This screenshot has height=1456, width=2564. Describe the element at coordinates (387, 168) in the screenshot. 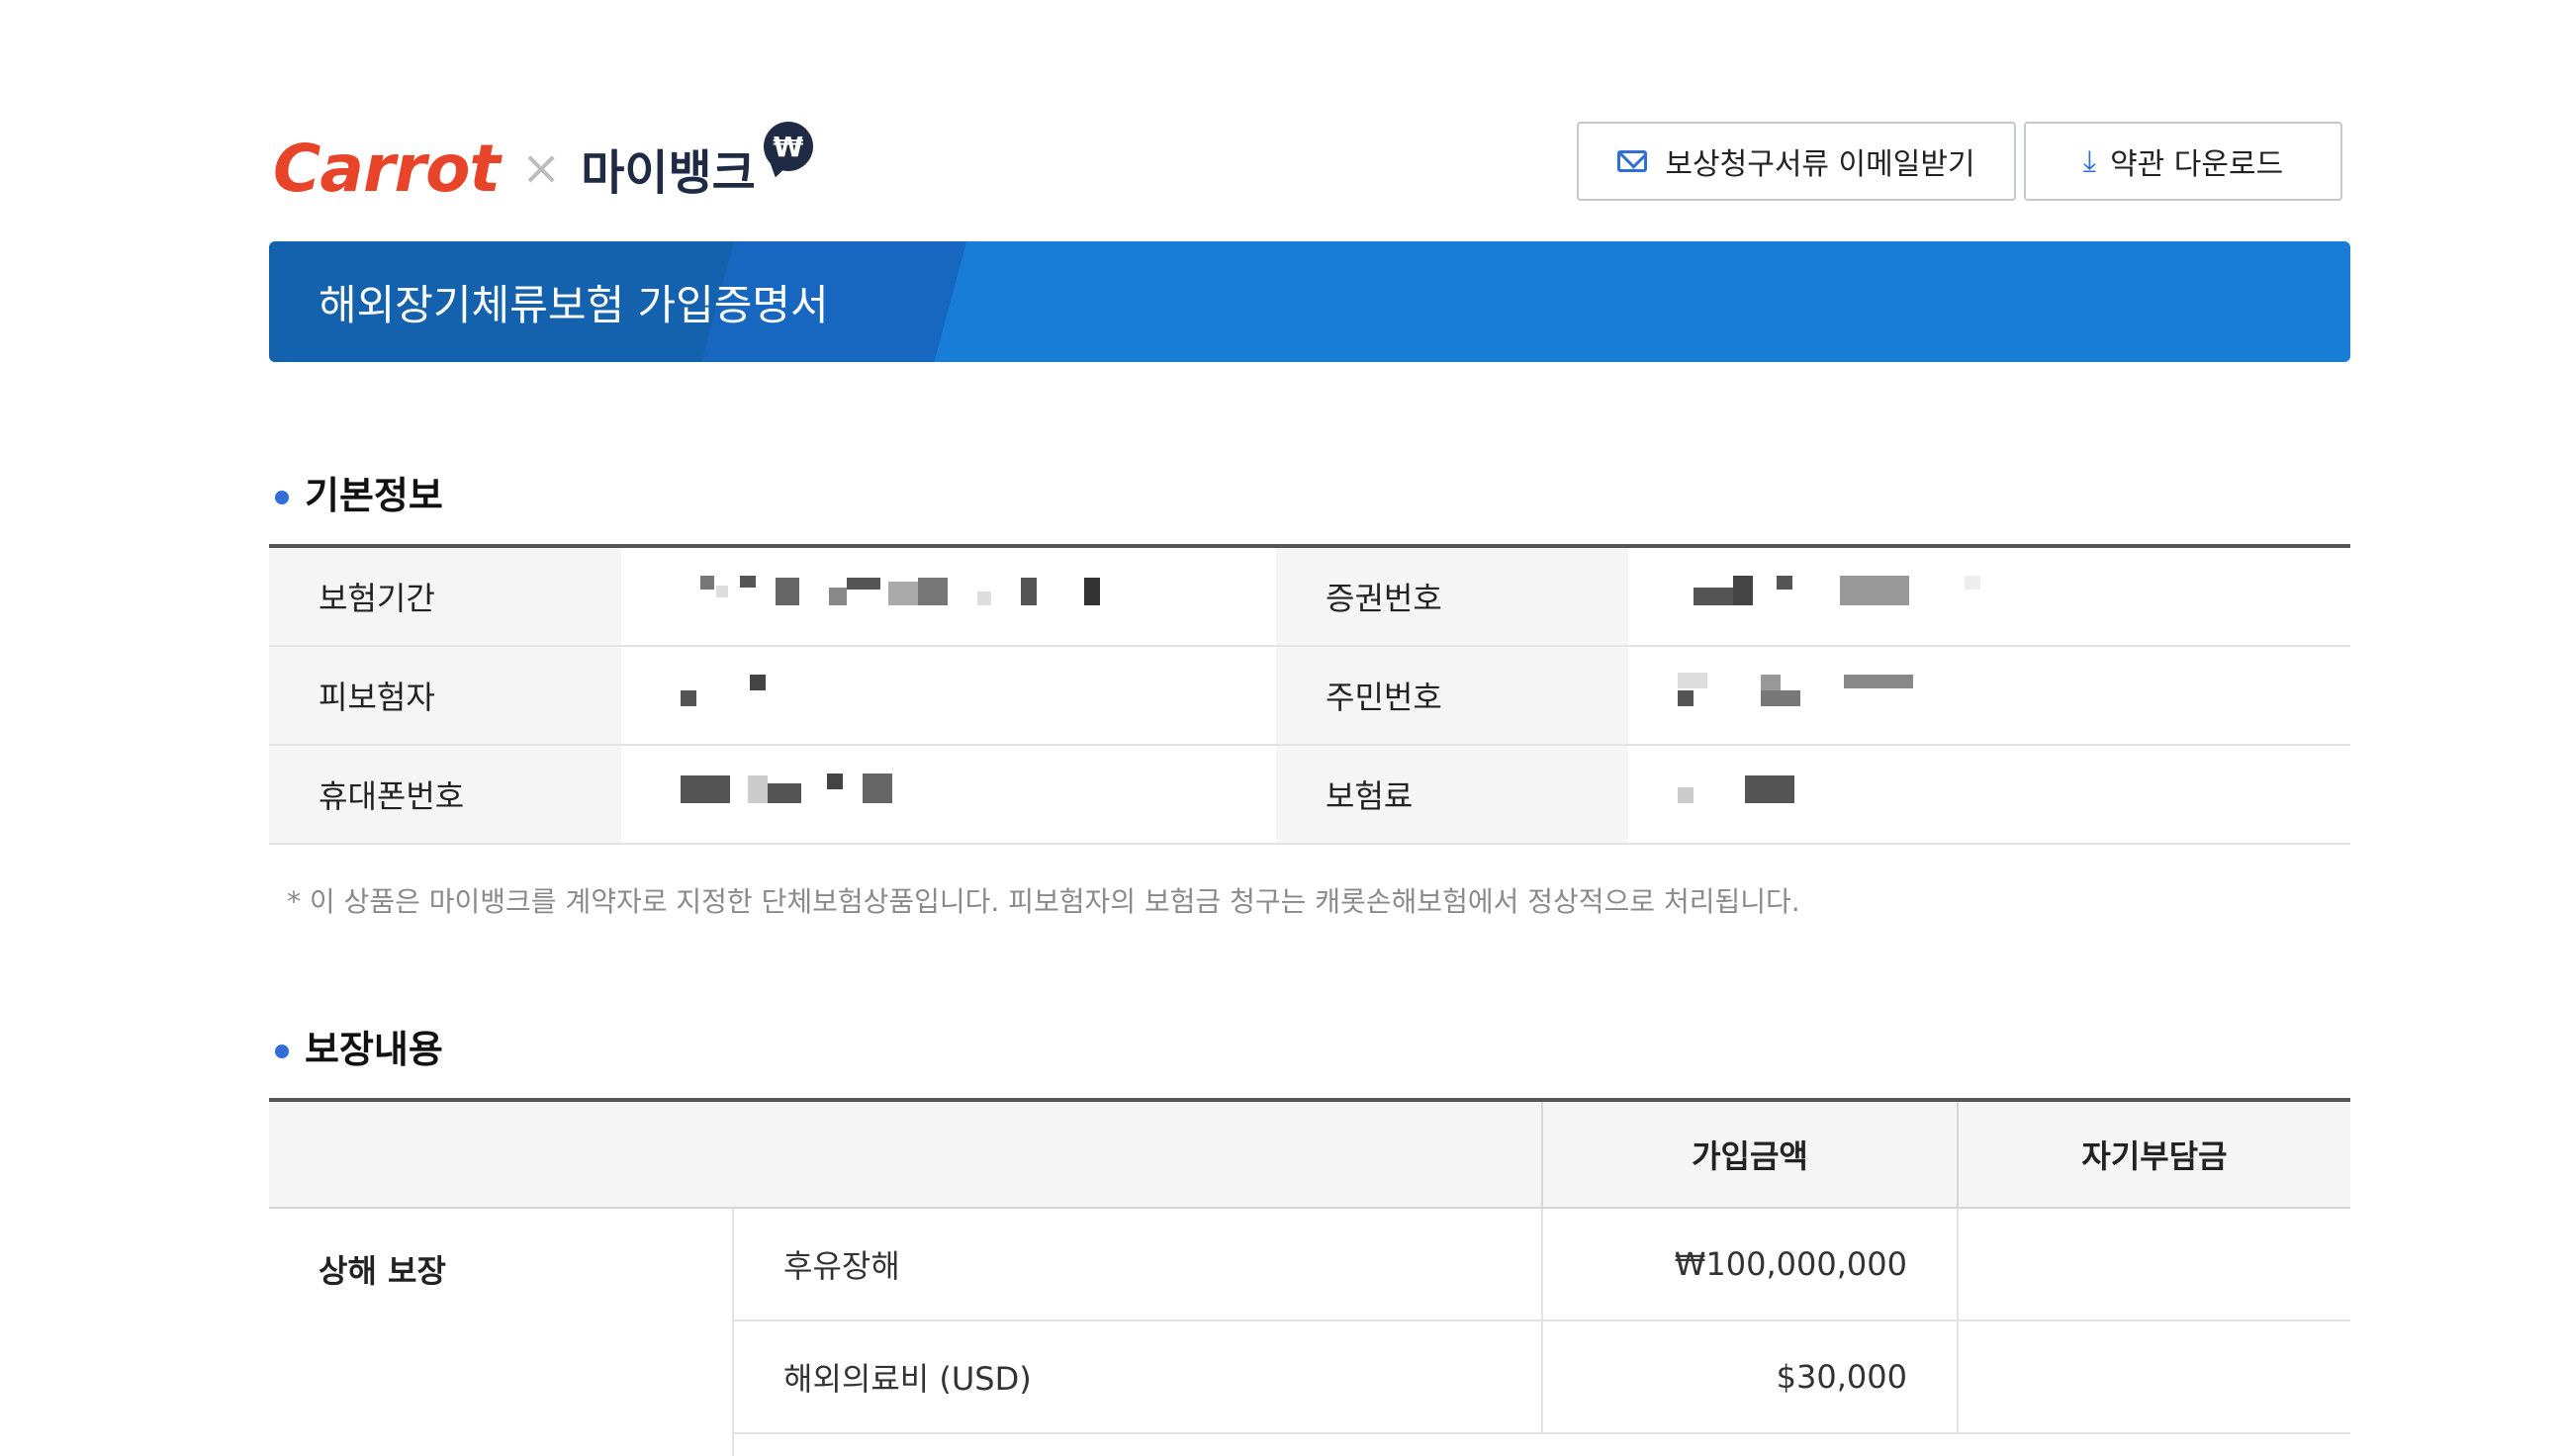

I see `carrot-logo: Carrot` at that location.